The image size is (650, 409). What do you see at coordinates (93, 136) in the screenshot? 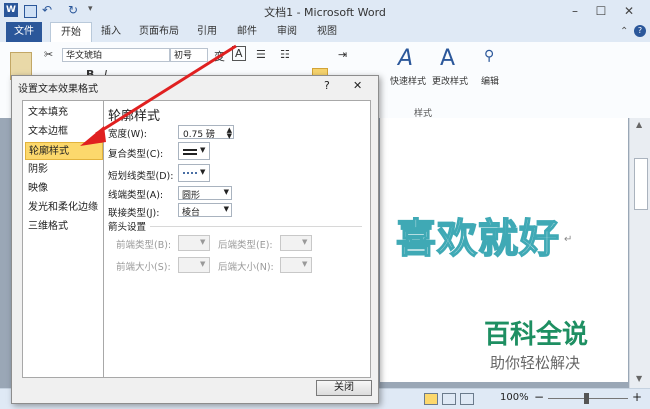
I see `annotation-arrow-head` at bounding box center [93, 136].